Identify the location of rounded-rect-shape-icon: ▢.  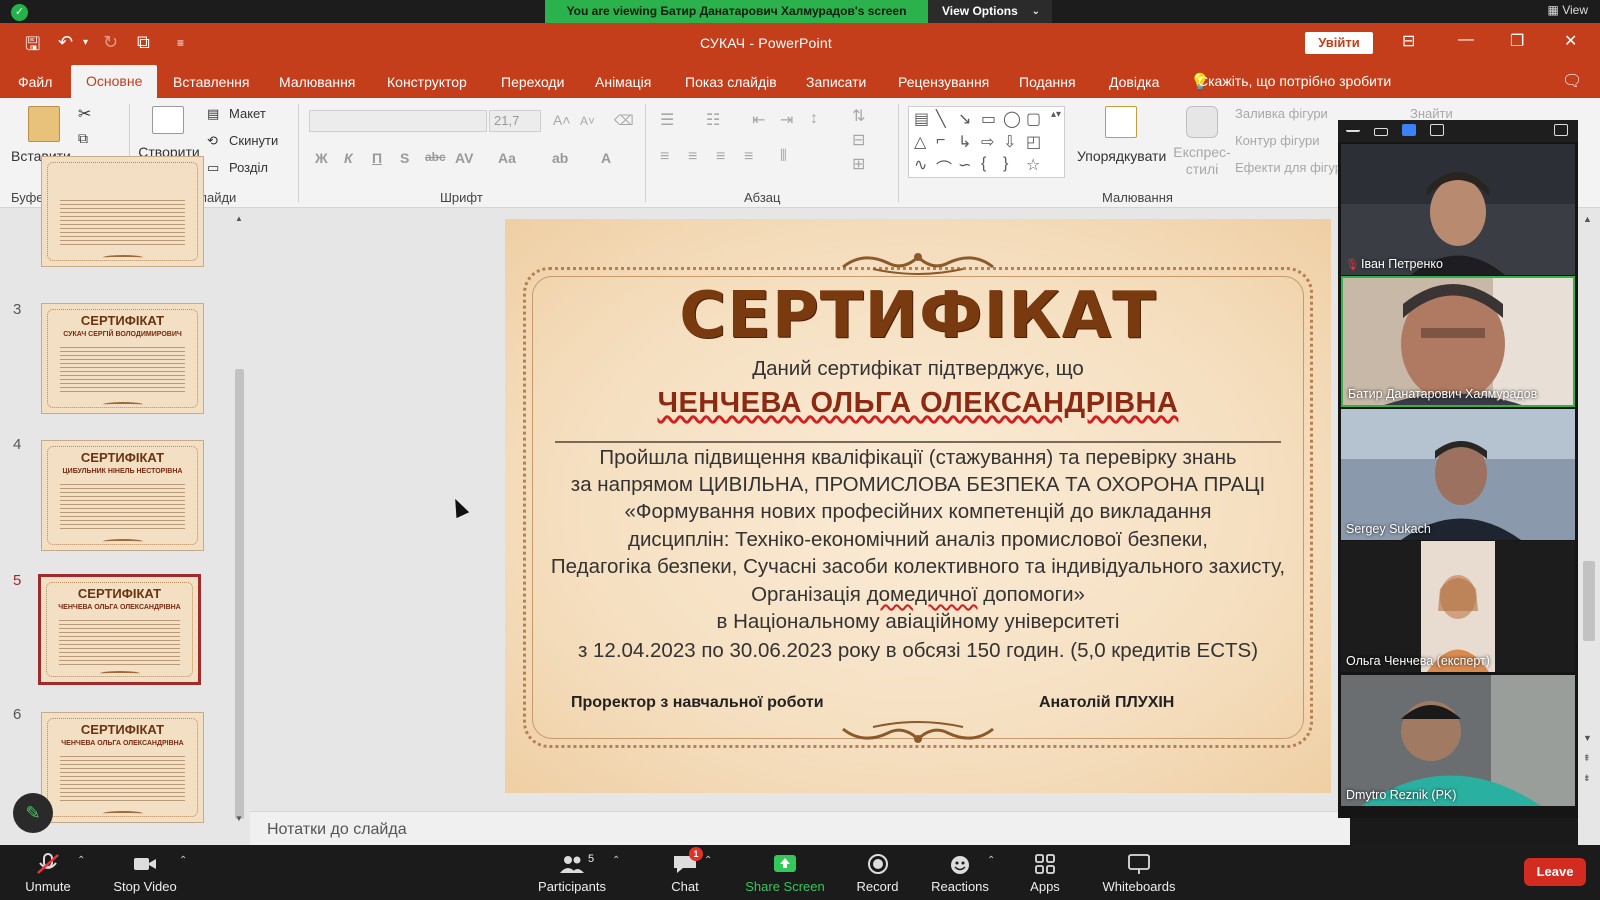
(1033, 119).